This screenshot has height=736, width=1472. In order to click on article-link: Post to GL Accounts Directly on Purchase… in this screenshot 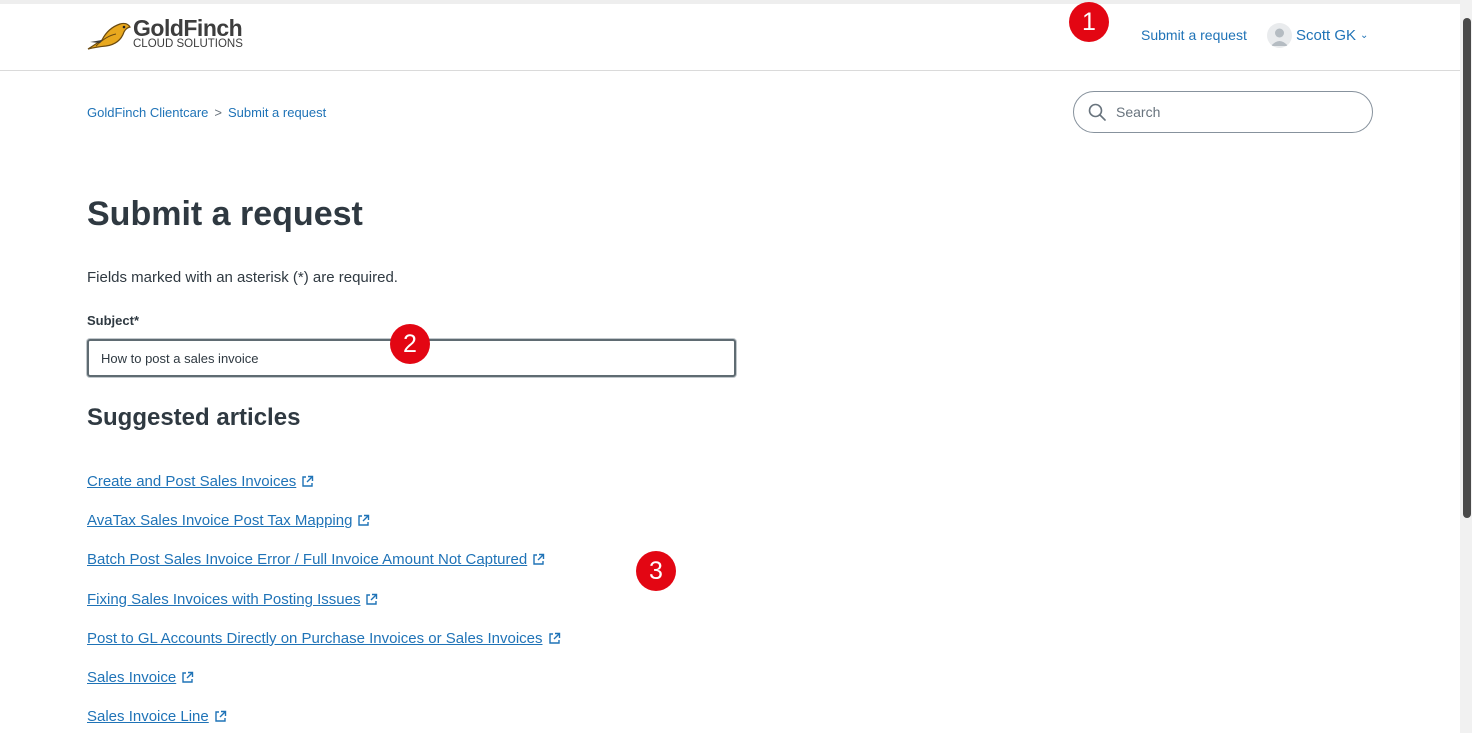, I will do `click(315, 638)`.